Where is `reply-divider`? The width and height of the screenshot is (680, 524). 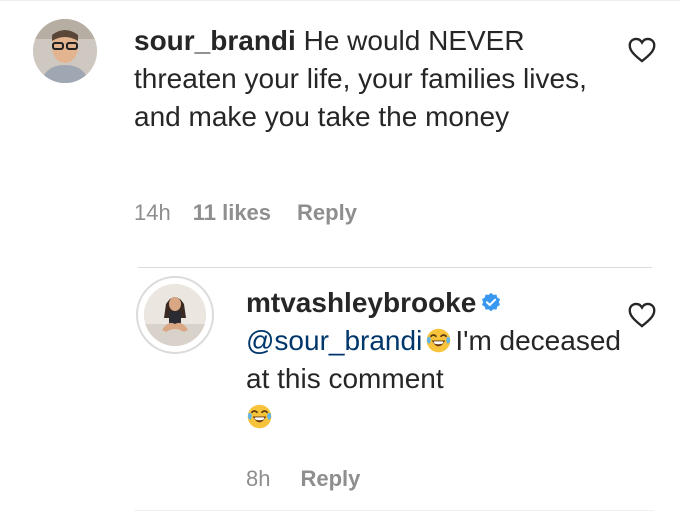 reply-divider is located at coordinates (395, 267).